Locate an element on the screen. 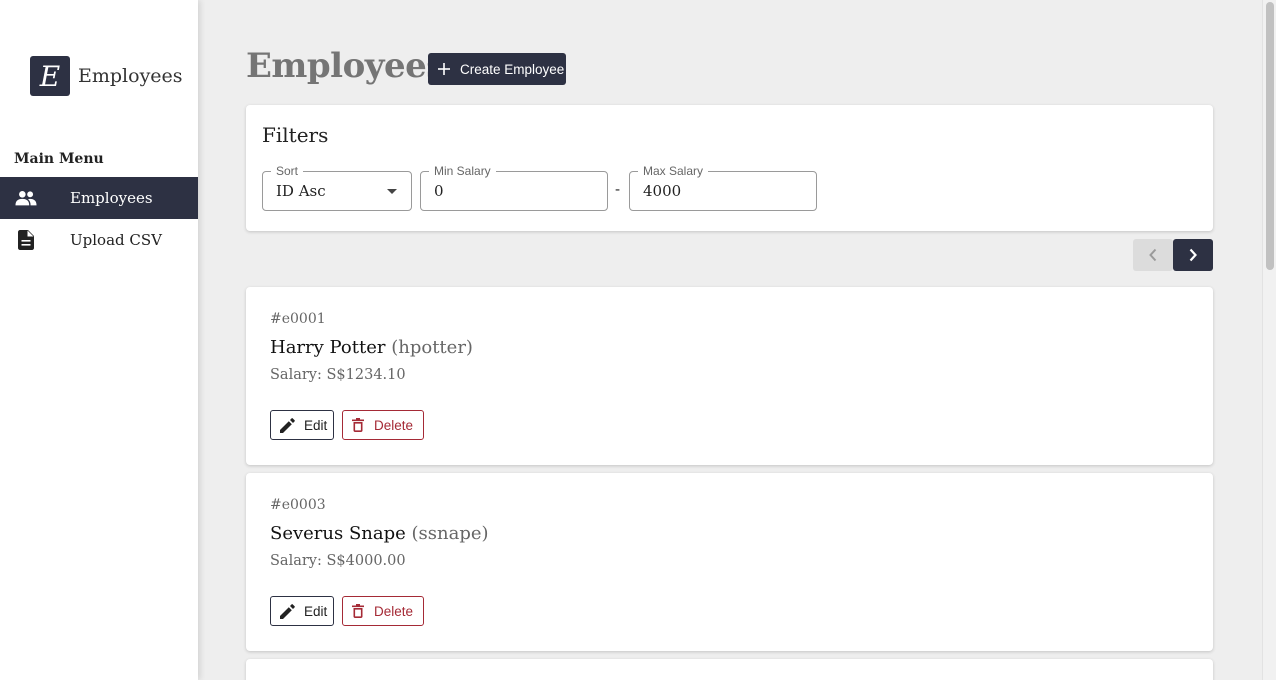  document-icon is located at coordinates (26, 240).